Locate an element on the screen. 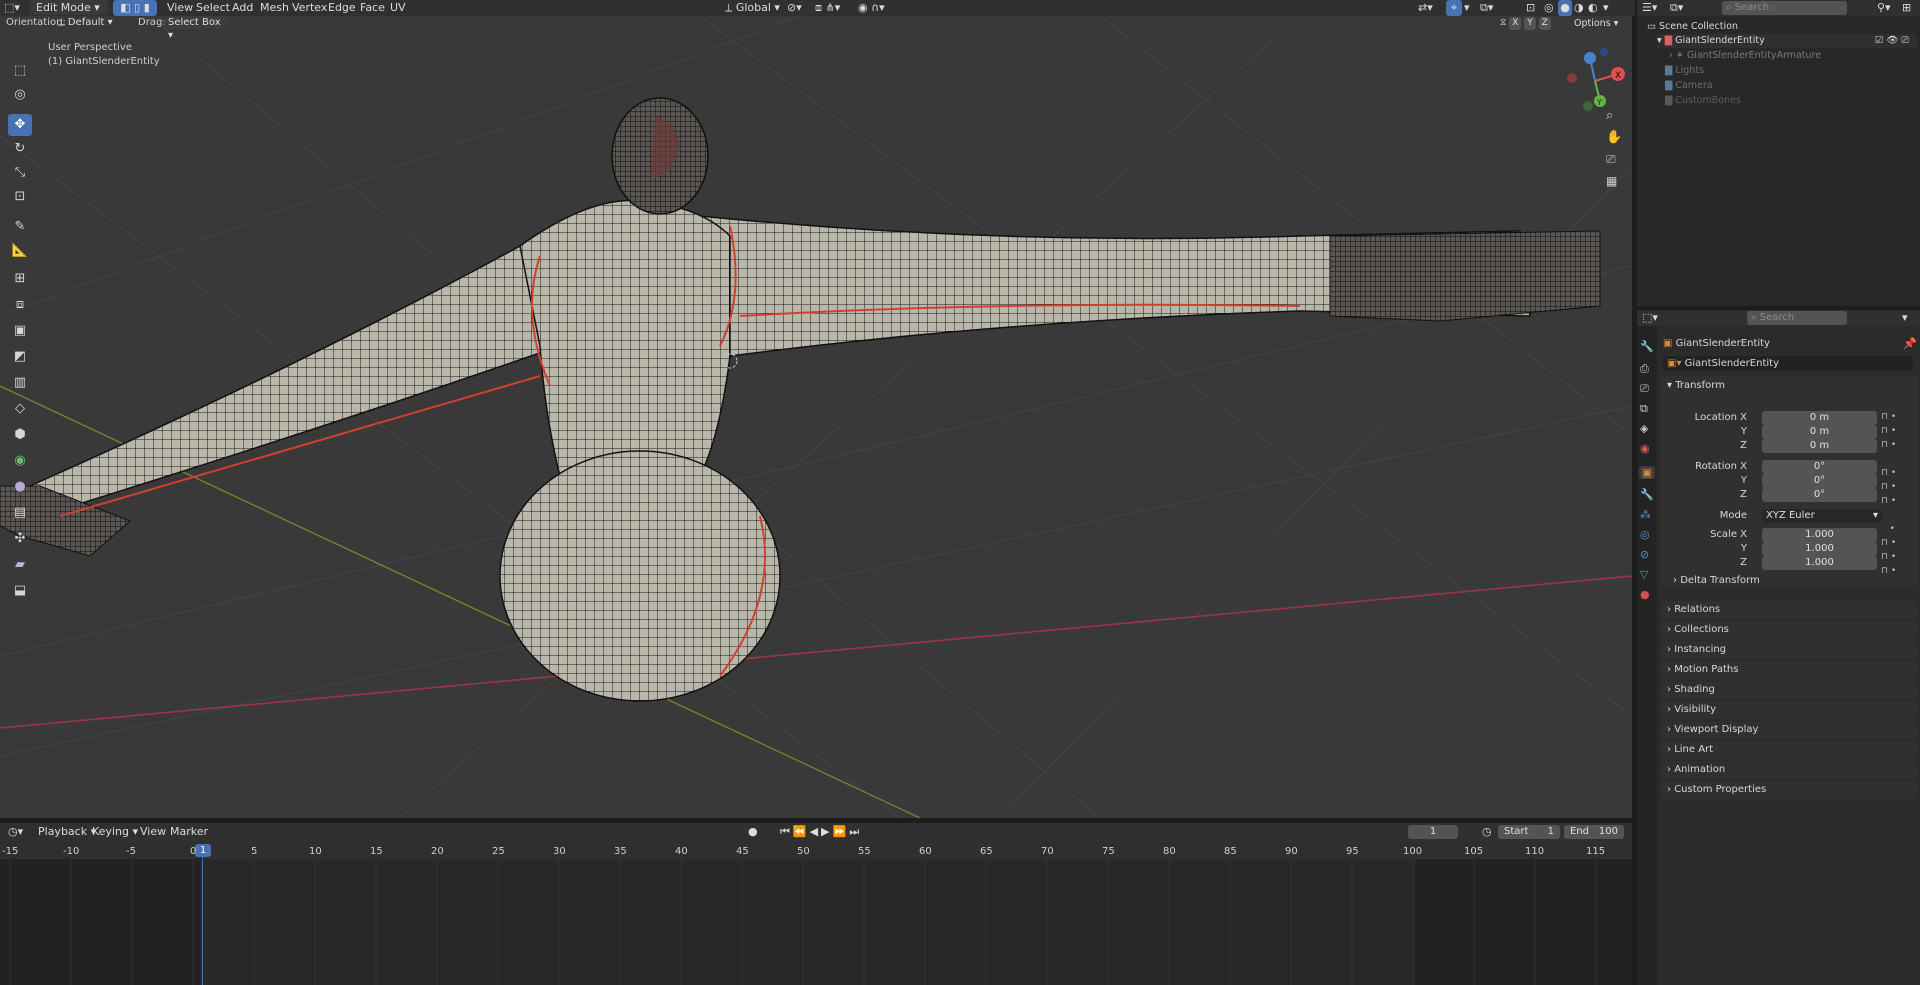 Image resolution: width=1920 pixels, height=985 pixels. auto-keying-icon: ● is located at coordinates (753, 832).